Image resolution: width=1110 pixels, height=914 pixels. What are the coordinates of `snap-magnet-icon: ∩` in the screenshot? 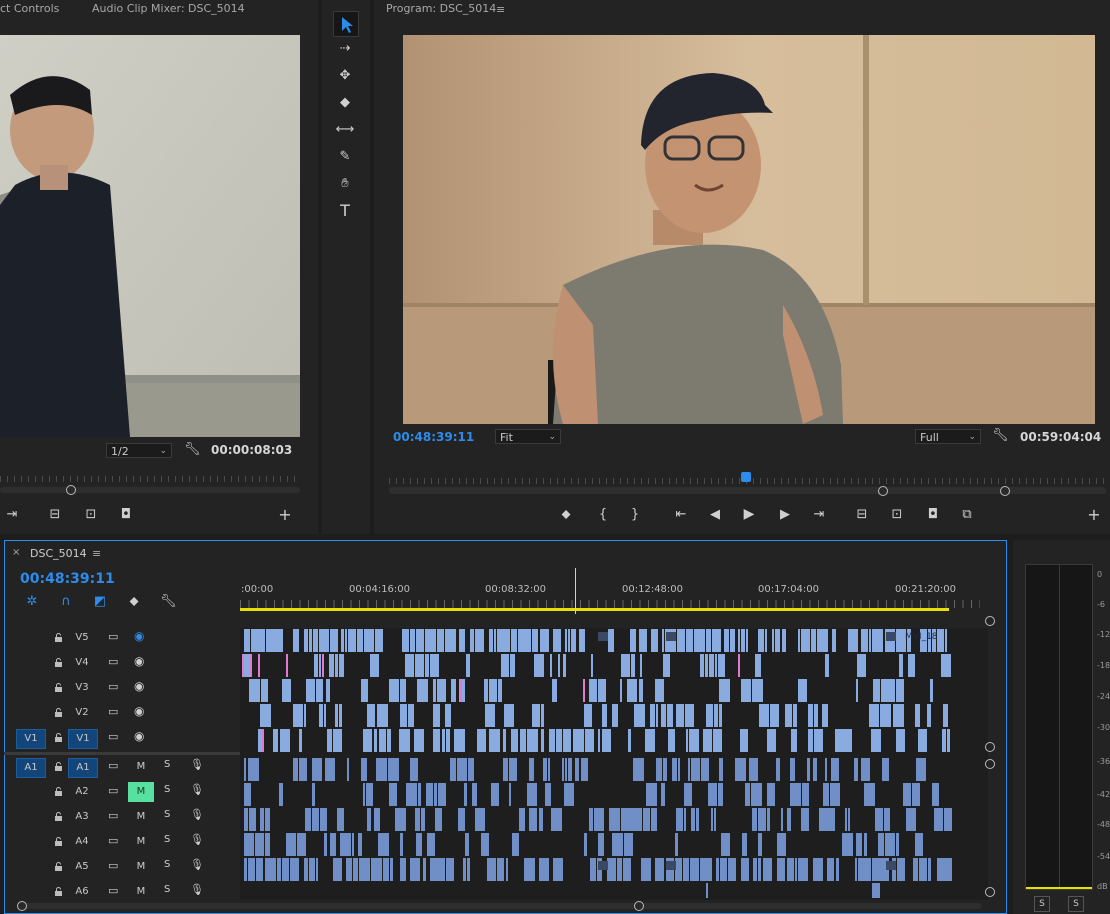 It's located at (66, 602).